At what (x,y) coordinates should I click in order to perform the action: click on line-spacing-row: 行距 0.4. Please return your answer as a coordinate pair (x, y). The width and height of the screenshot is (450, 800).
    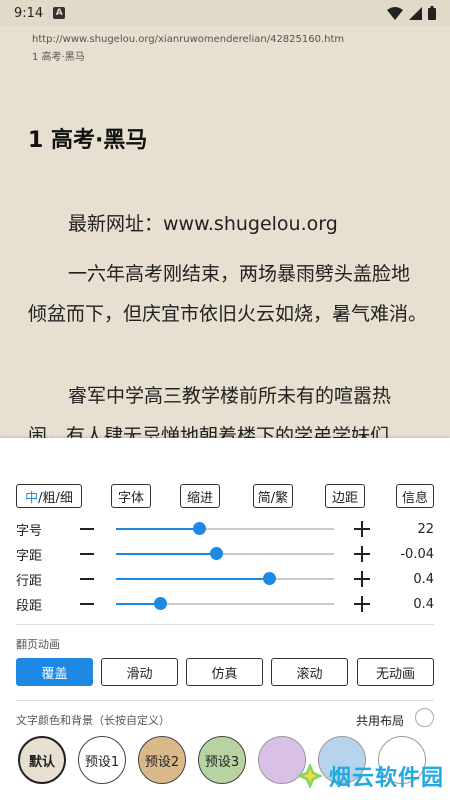
    Looking at the image, I should click on (225, 579).